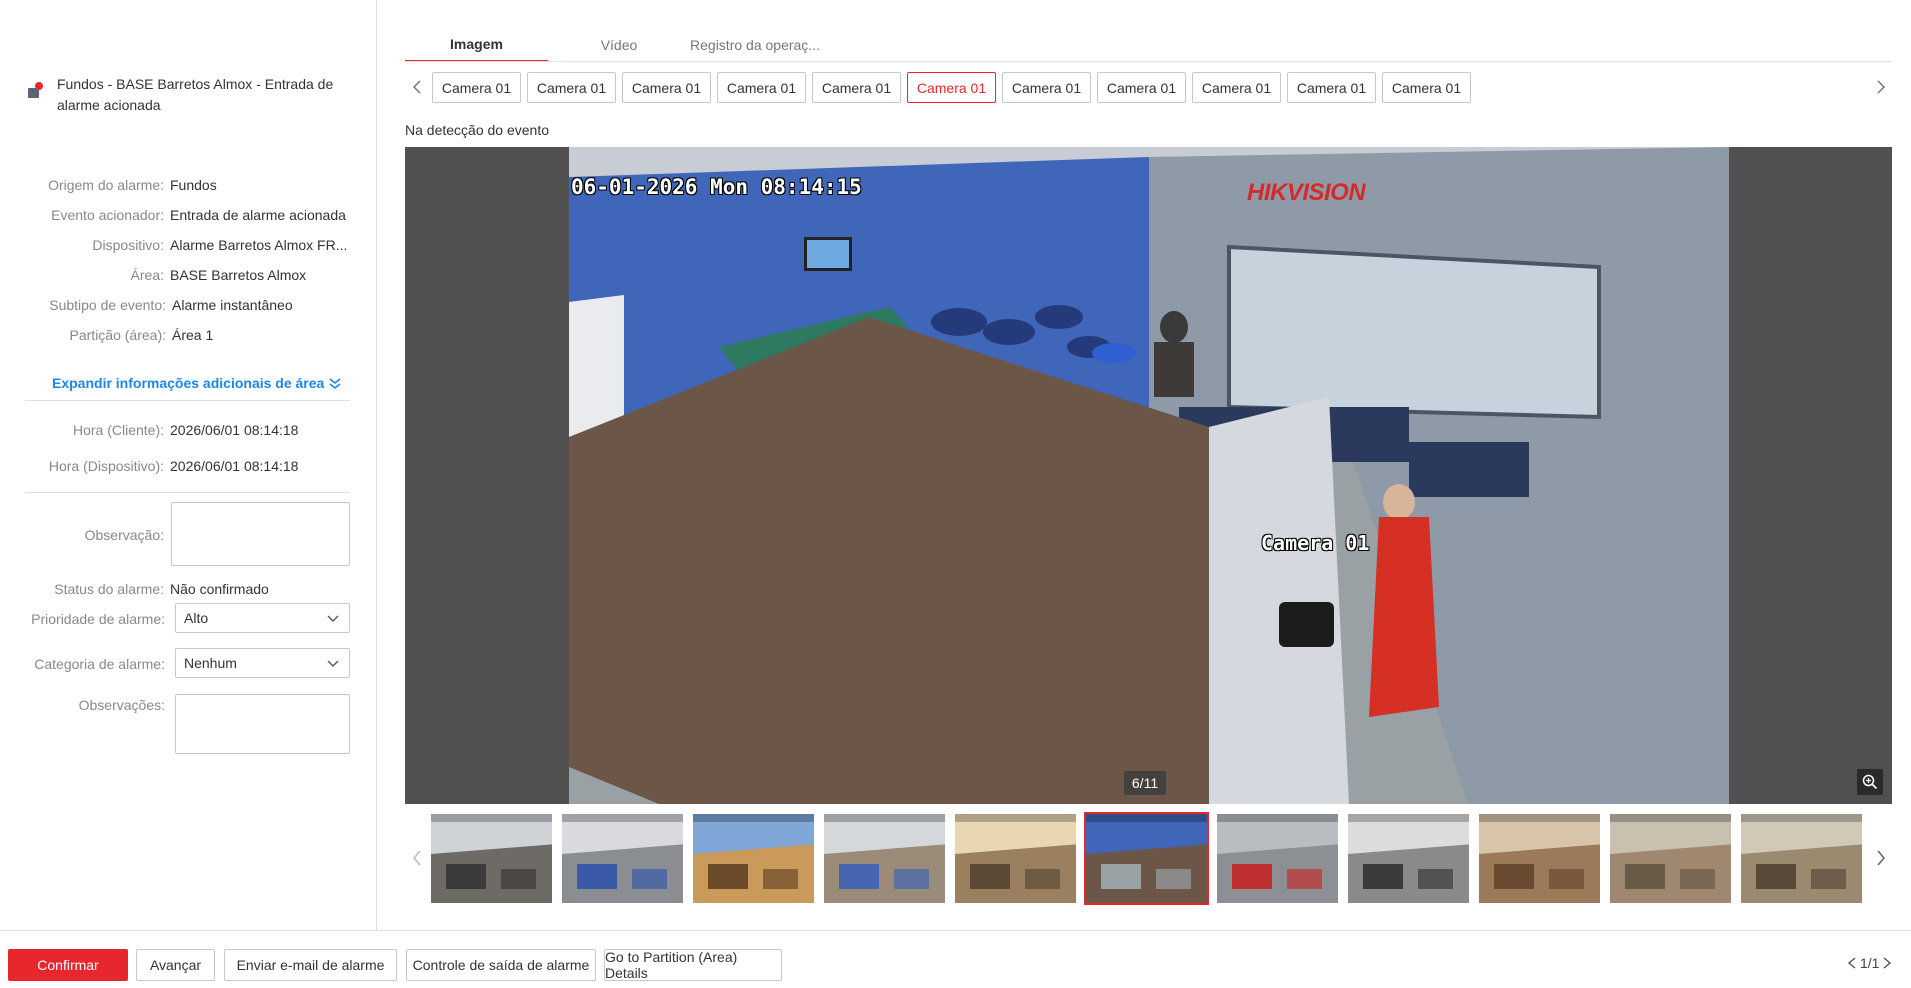 The height and width of the screenshot is (988, 1911). What do you see at coordinates (118, 430) in the screenshot?
I see `hora-cliente-label: Hora (Cliente):` at bounding box center [118, 430].